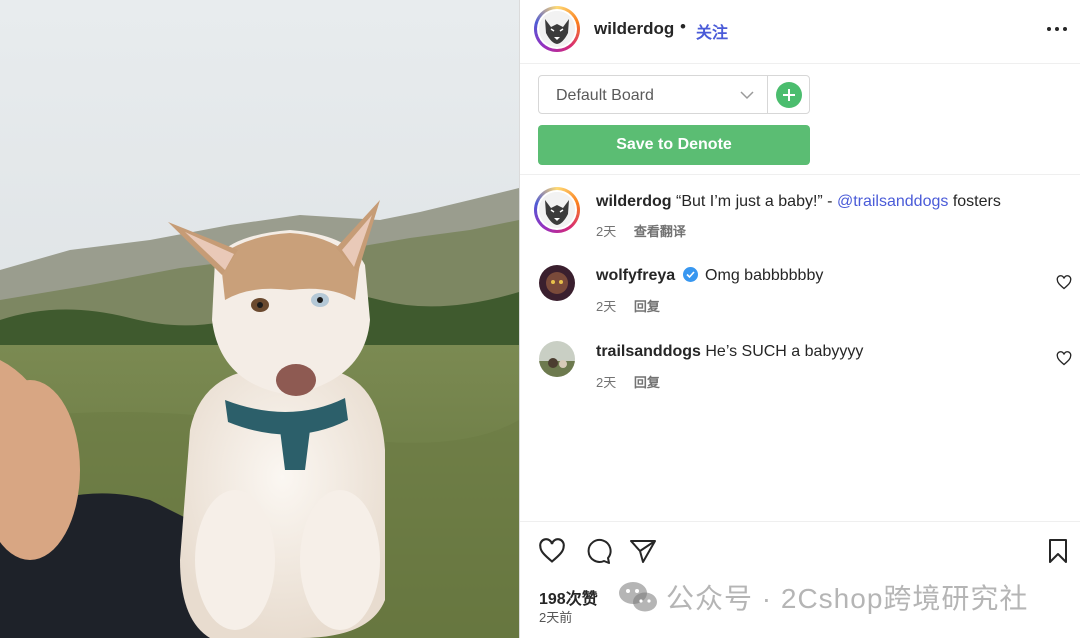 Image resolution: width=1080 pixels, height=638 pixels. I want to click on comment-text: wolfyfreya Omg babbbbbby, so click(709, 276).